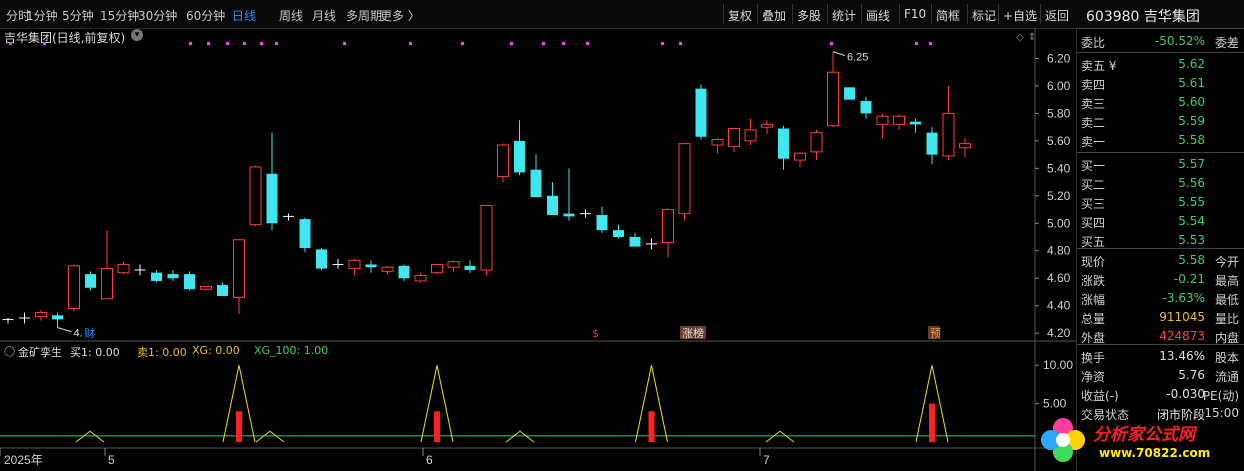 The image size is (1244, 471). I want to click on price-tick-label: 4.20, so click(1059, 333).